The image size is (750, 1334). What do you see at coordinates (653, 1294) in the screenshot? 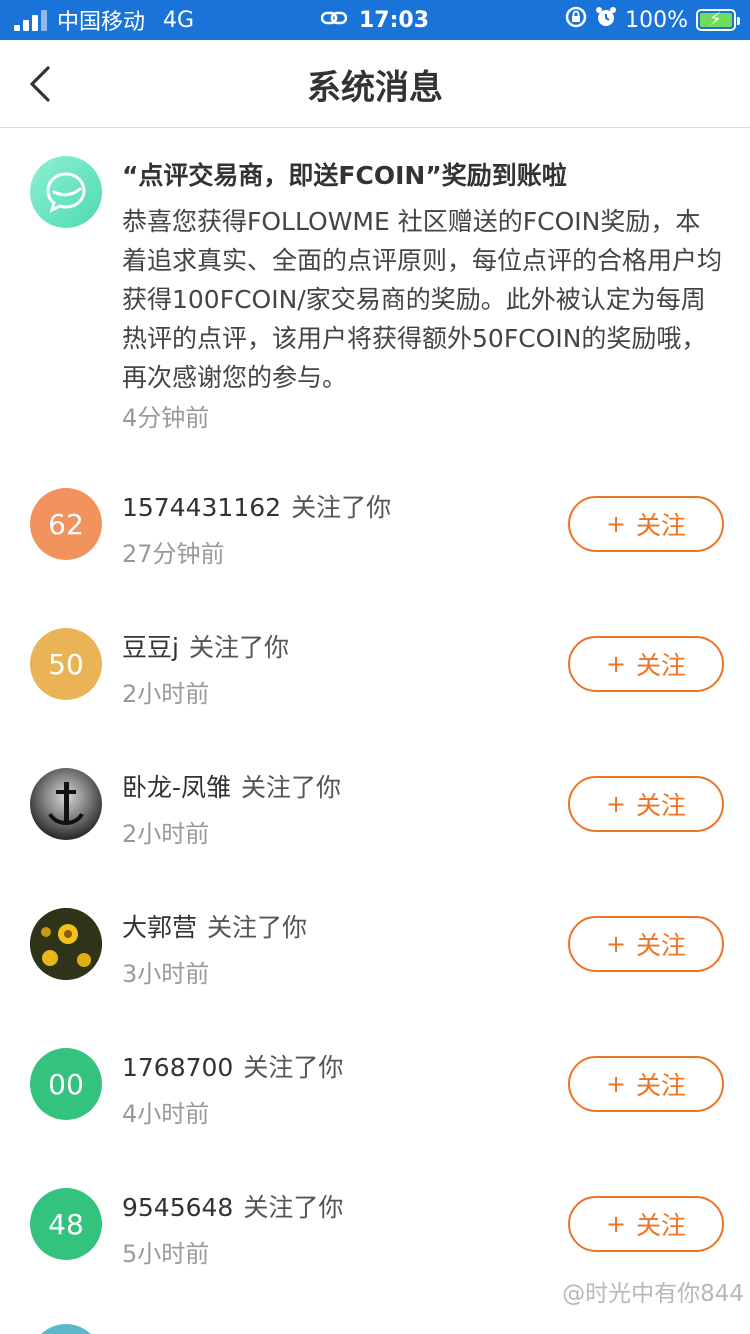
I see `watermark: @时光中有你844` at bounding box center [653, 1294].